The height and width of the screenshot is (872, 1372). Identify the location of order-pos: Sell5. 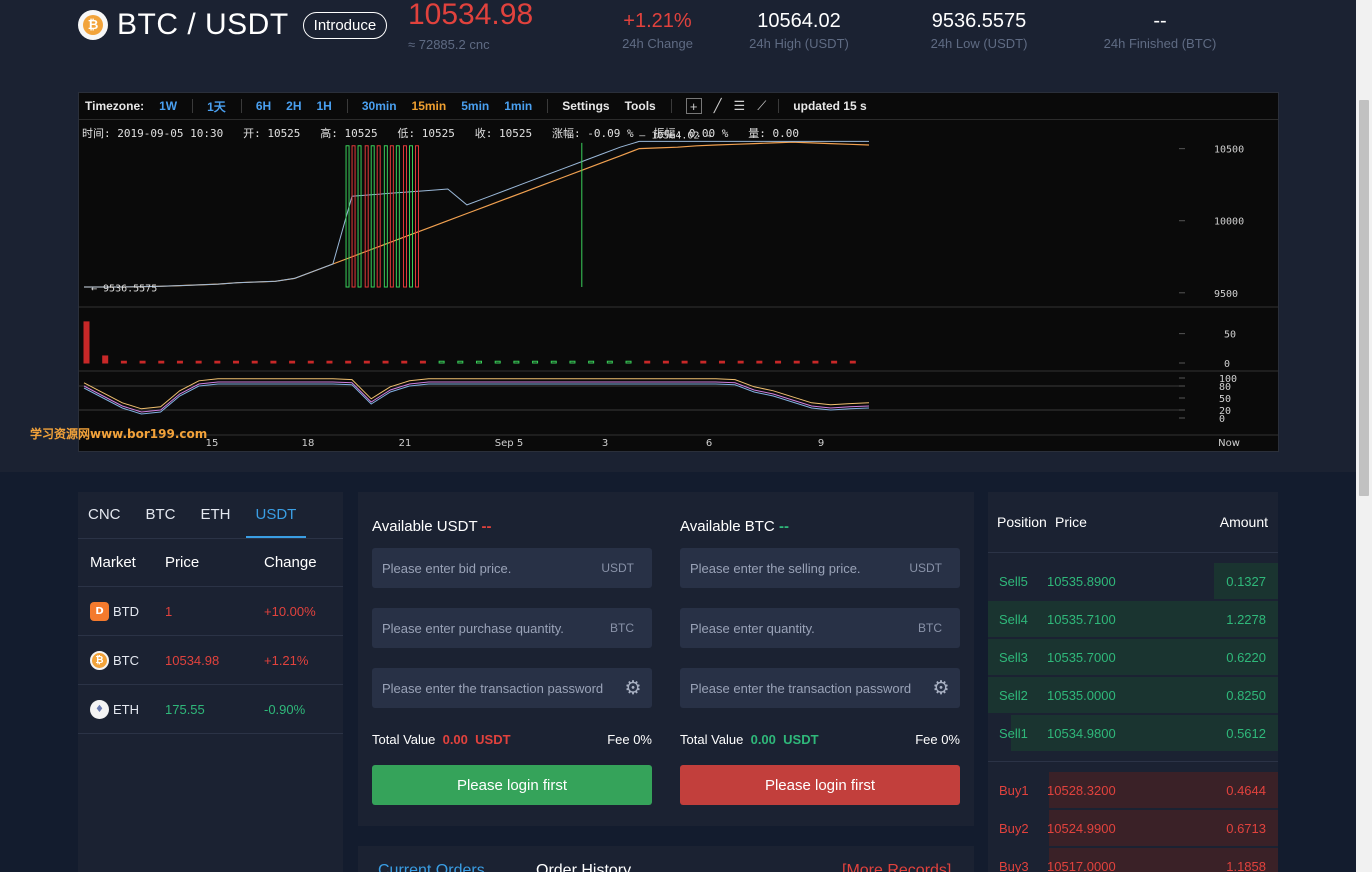
(1013, 581).